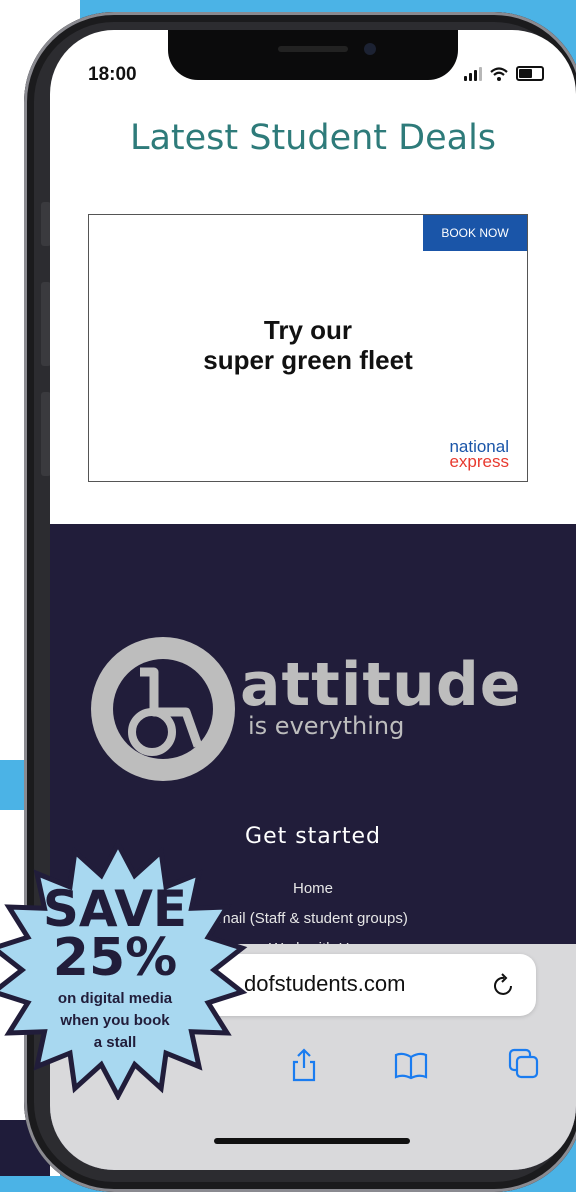 The image size is (576, 1192). I want to click on notch, so click(313, 55).